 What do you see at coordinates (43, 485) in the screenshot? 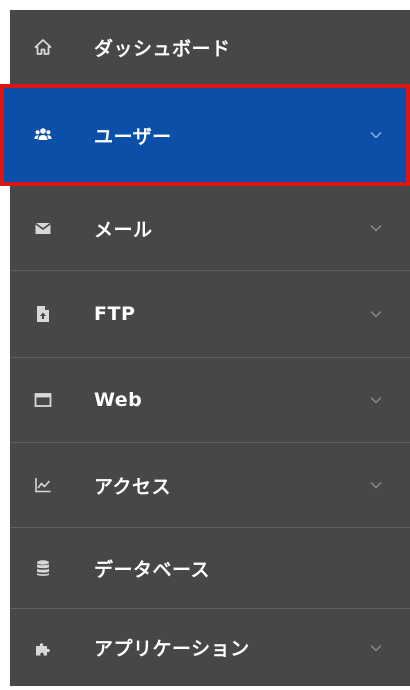
I see `line-chart-icon` at bounding box center [43, 485].